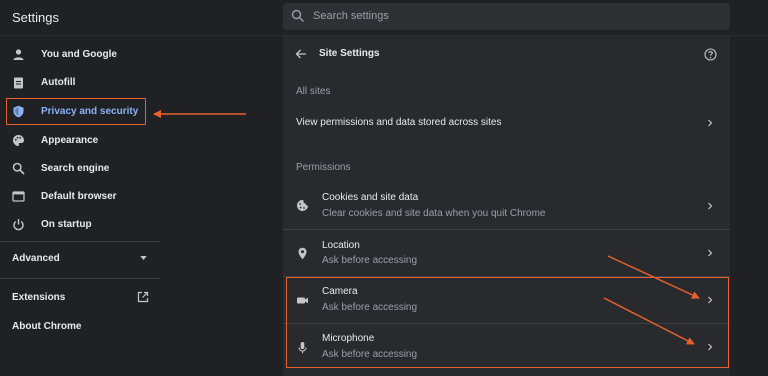  What do you see at coordinates (341, 245) in the screenshot?
I see `permission-title: Location` at bounding box center [341, 245].